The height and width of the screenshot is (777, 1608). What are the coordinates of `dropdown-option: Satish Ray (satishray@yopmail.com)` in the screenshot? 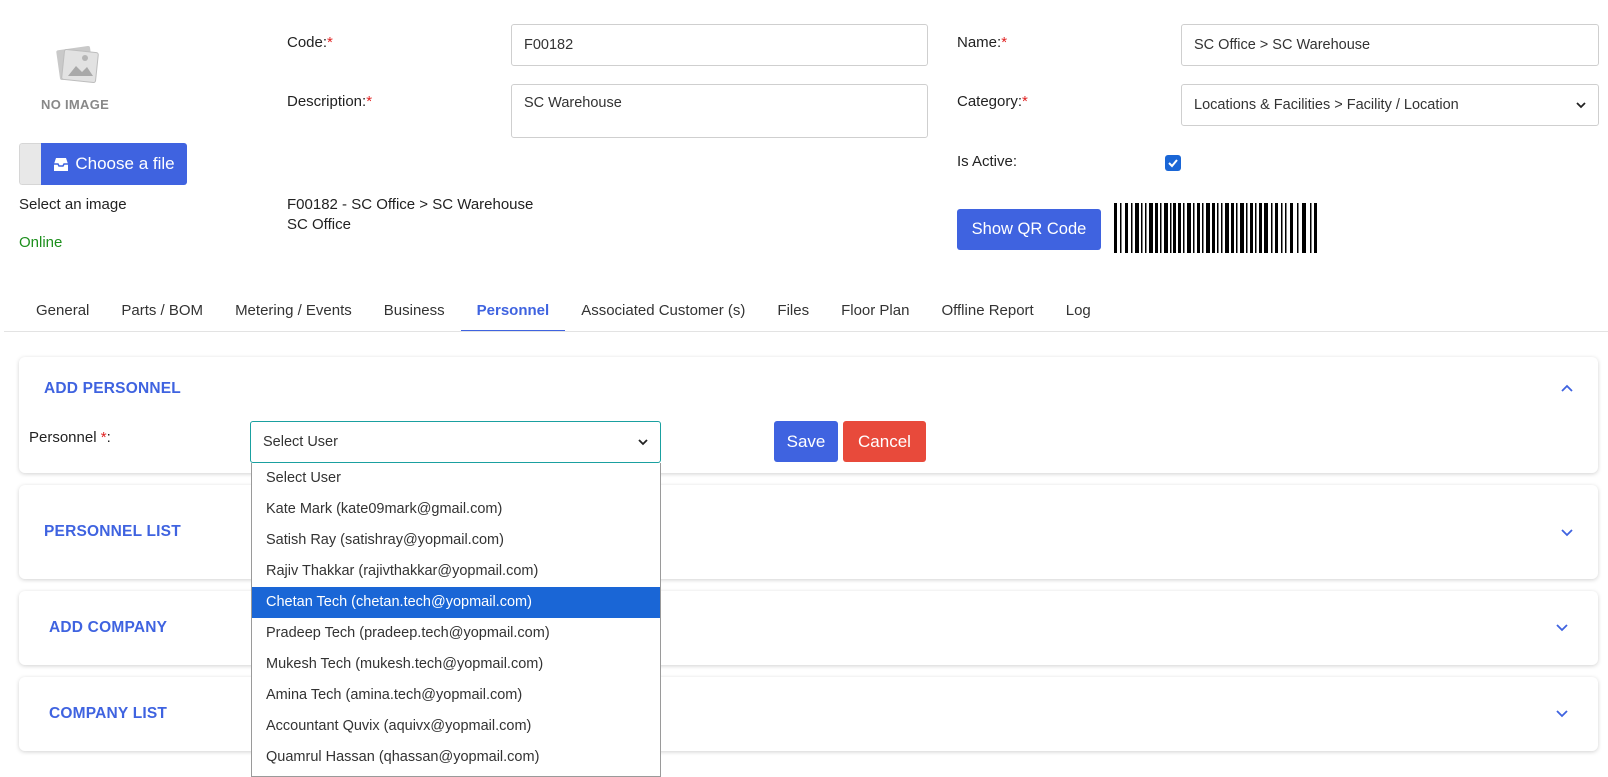 It's located at (456, 540).